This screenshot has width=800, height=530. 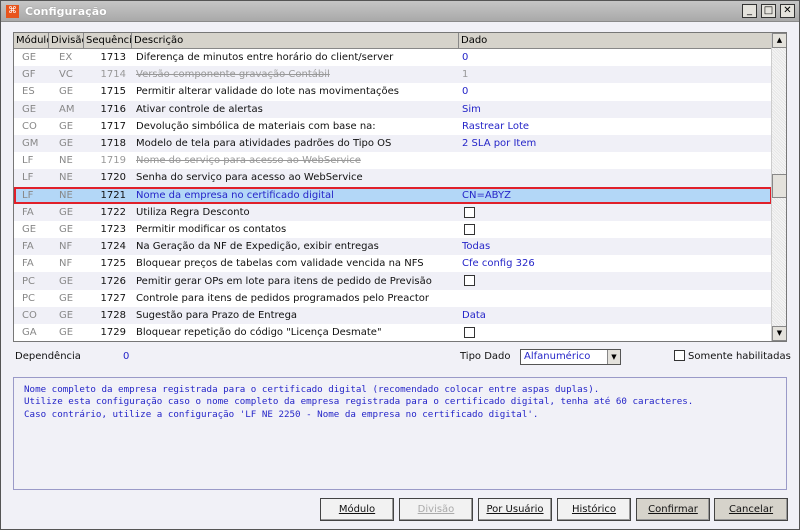 What do you see at coordinates (66, 75) in the screenshot?
I see `cell-divisao: VC` at bounding box center [66, 75].